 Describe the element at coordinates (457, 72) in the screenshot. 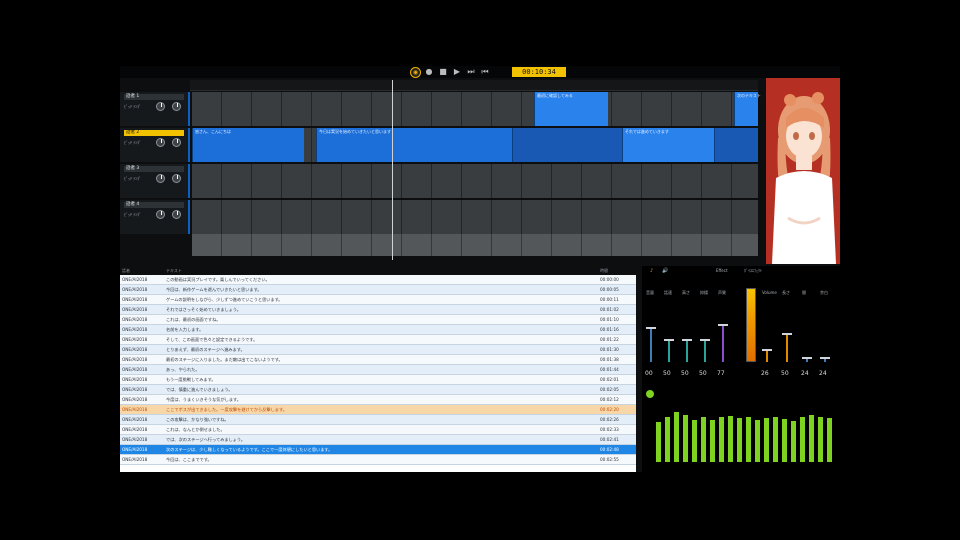

I see `play-icon: ▶` at that location.